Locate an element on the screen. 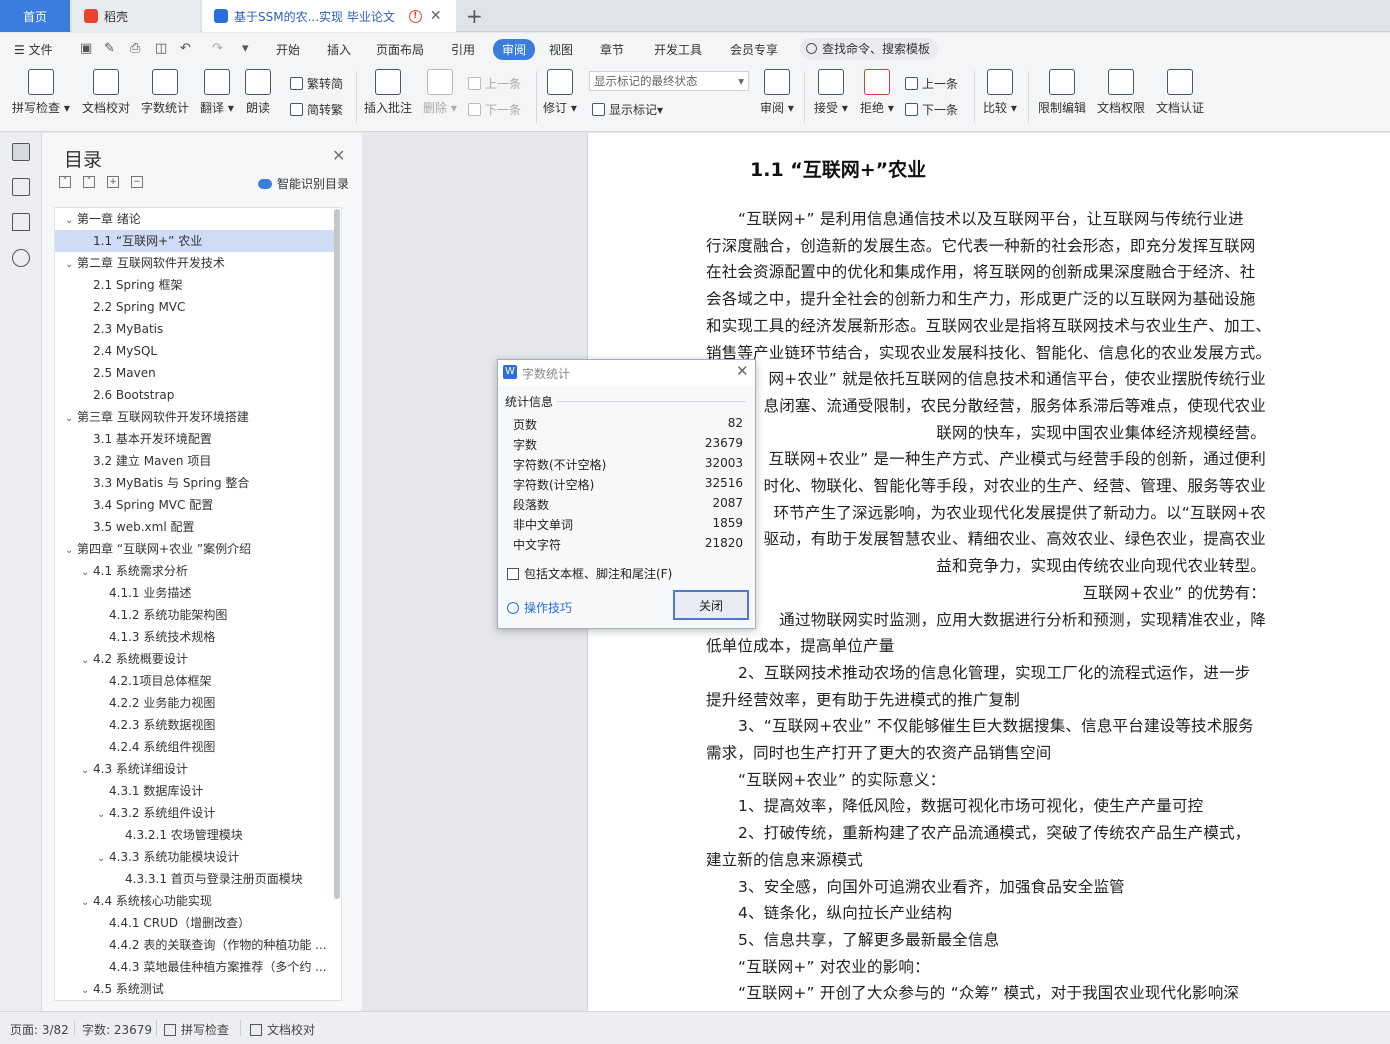 This screenshot has height=1044, width=1390. redo-icon: ↷ is located at coordinates (217, 48).